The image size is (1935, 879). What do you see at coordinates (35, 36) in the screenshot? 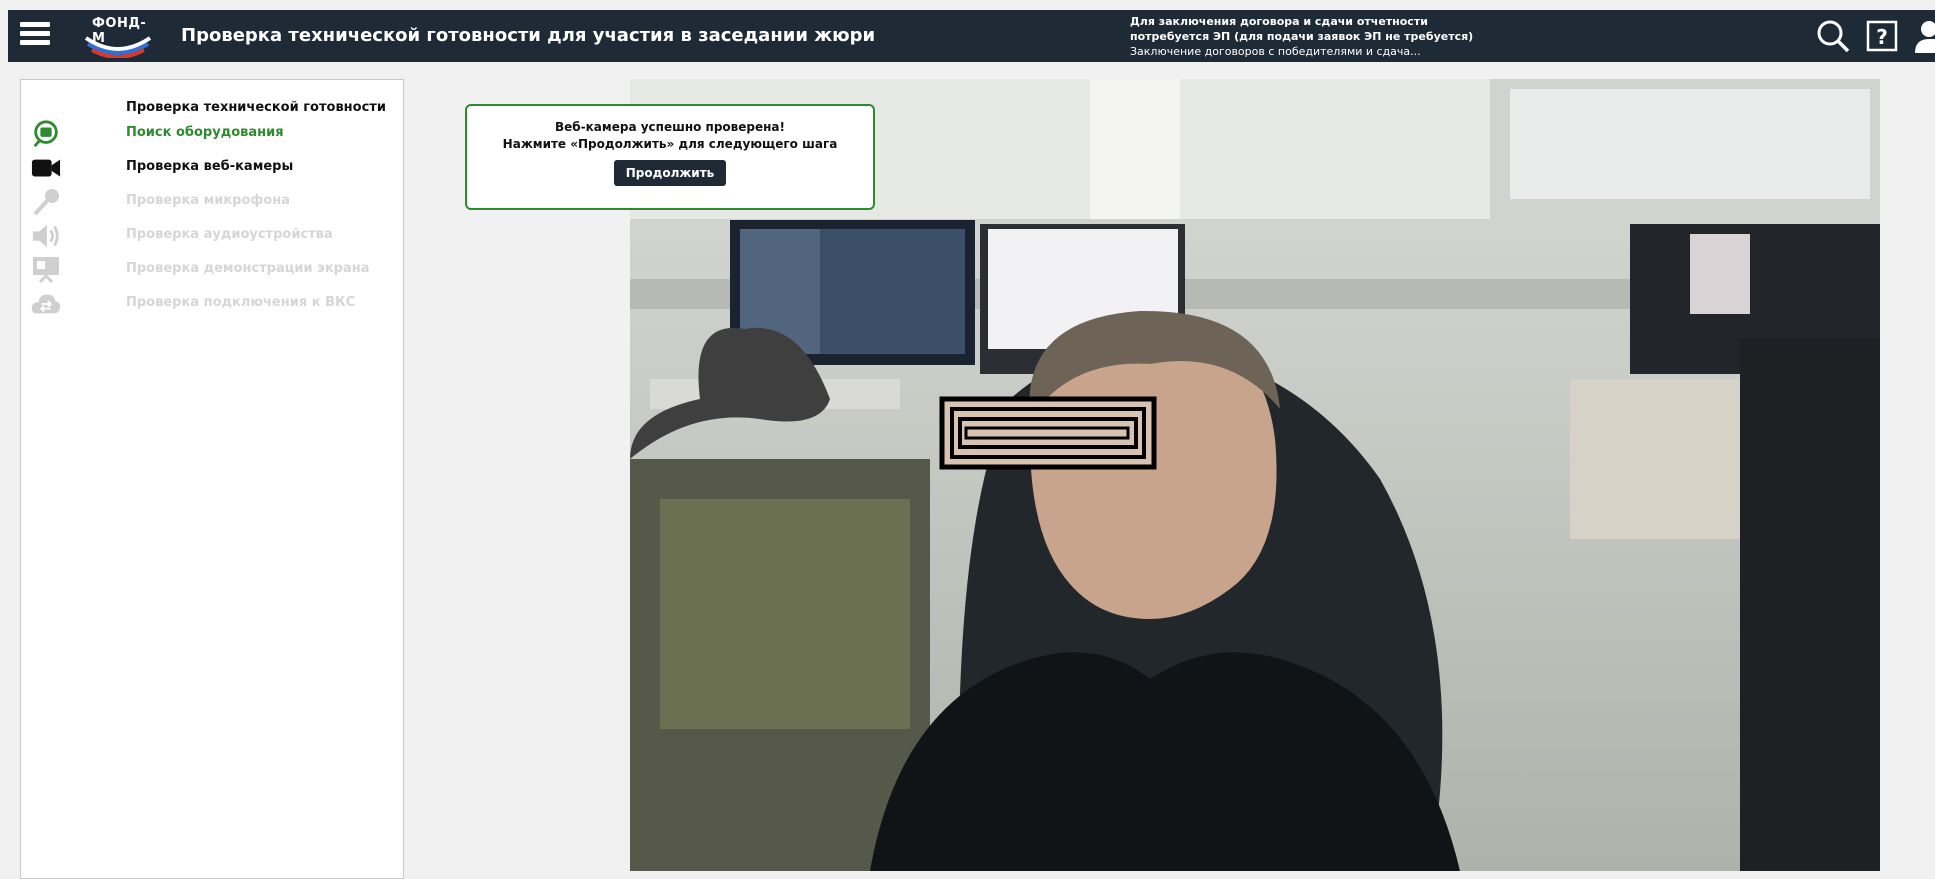
I see `menu-icon` at bounding box center [35, 36].